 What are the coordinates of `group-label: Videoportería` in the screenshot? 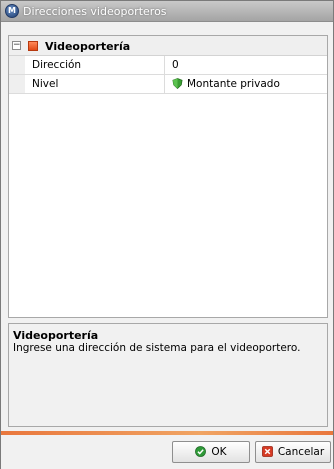 It's located at (88, 46).